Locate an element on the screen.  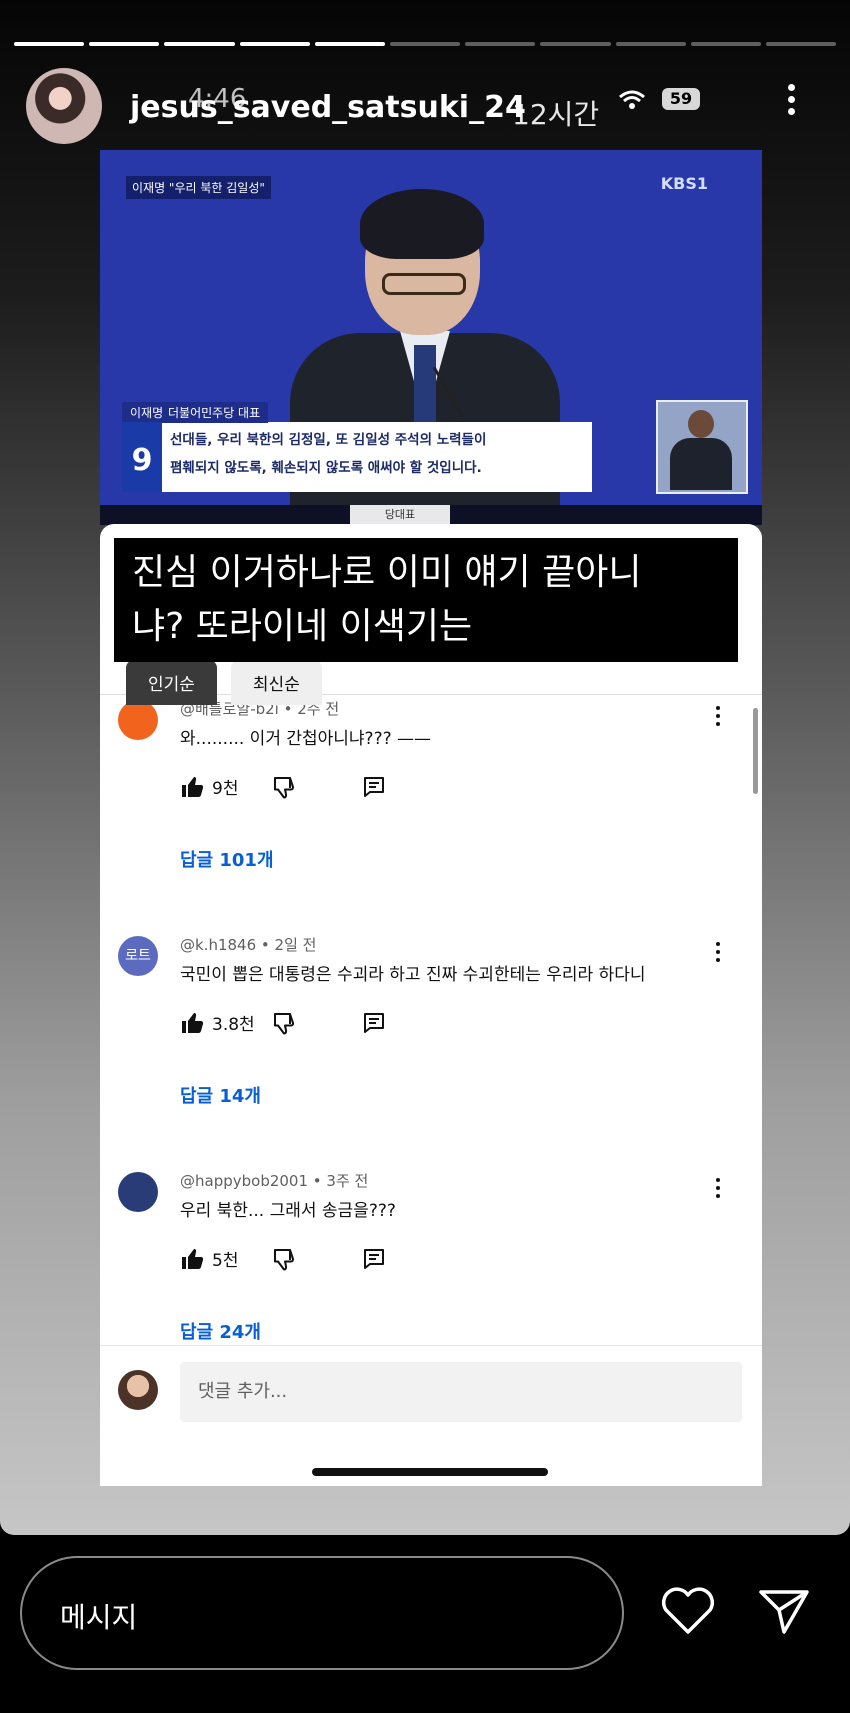
battery-icon: 59 is located at coordinates (681, 99).